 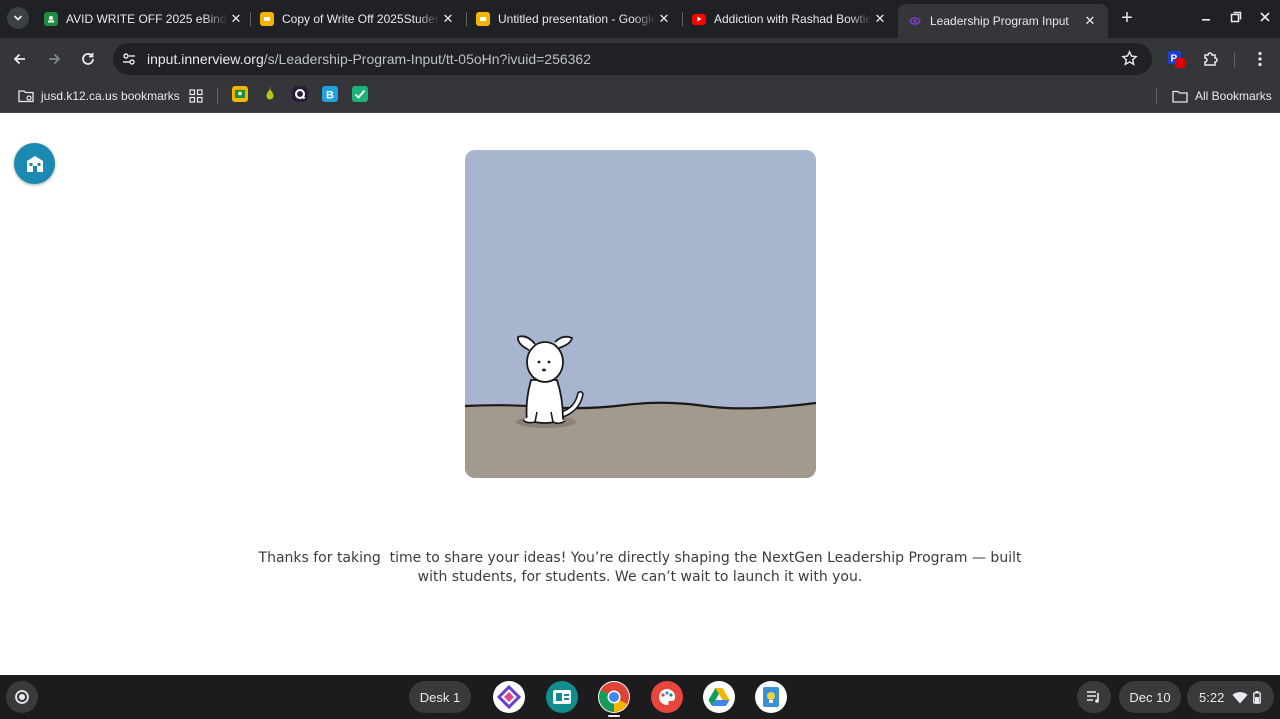 I want to click on more-vert-icon, so click(x=1260, y=59).